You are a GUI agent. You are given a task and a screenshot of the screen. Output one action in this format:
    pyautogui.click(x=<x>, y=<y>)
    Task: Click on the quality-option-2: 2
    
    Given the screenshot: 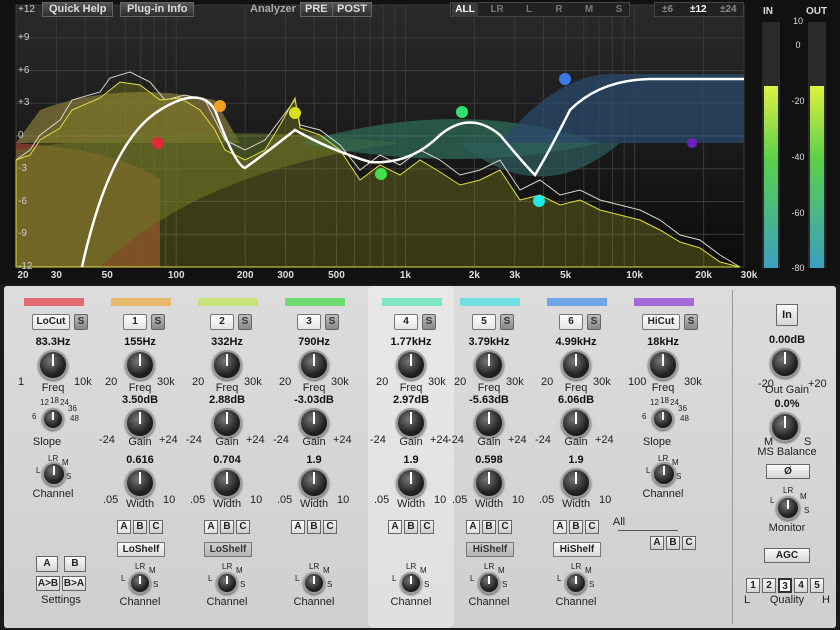 What is the action you would take?
    pyautogui.click(x=769, y=585)
    